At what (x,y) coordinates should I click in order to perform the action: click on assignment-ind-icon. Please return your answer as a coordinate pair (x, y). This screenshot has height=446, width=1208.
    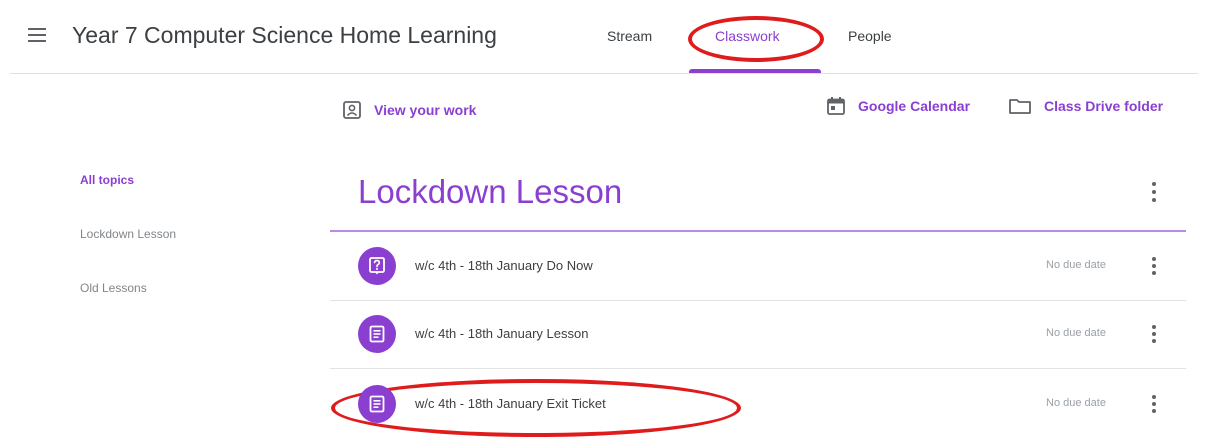
    Looking at the image, I should click on (352, 110).